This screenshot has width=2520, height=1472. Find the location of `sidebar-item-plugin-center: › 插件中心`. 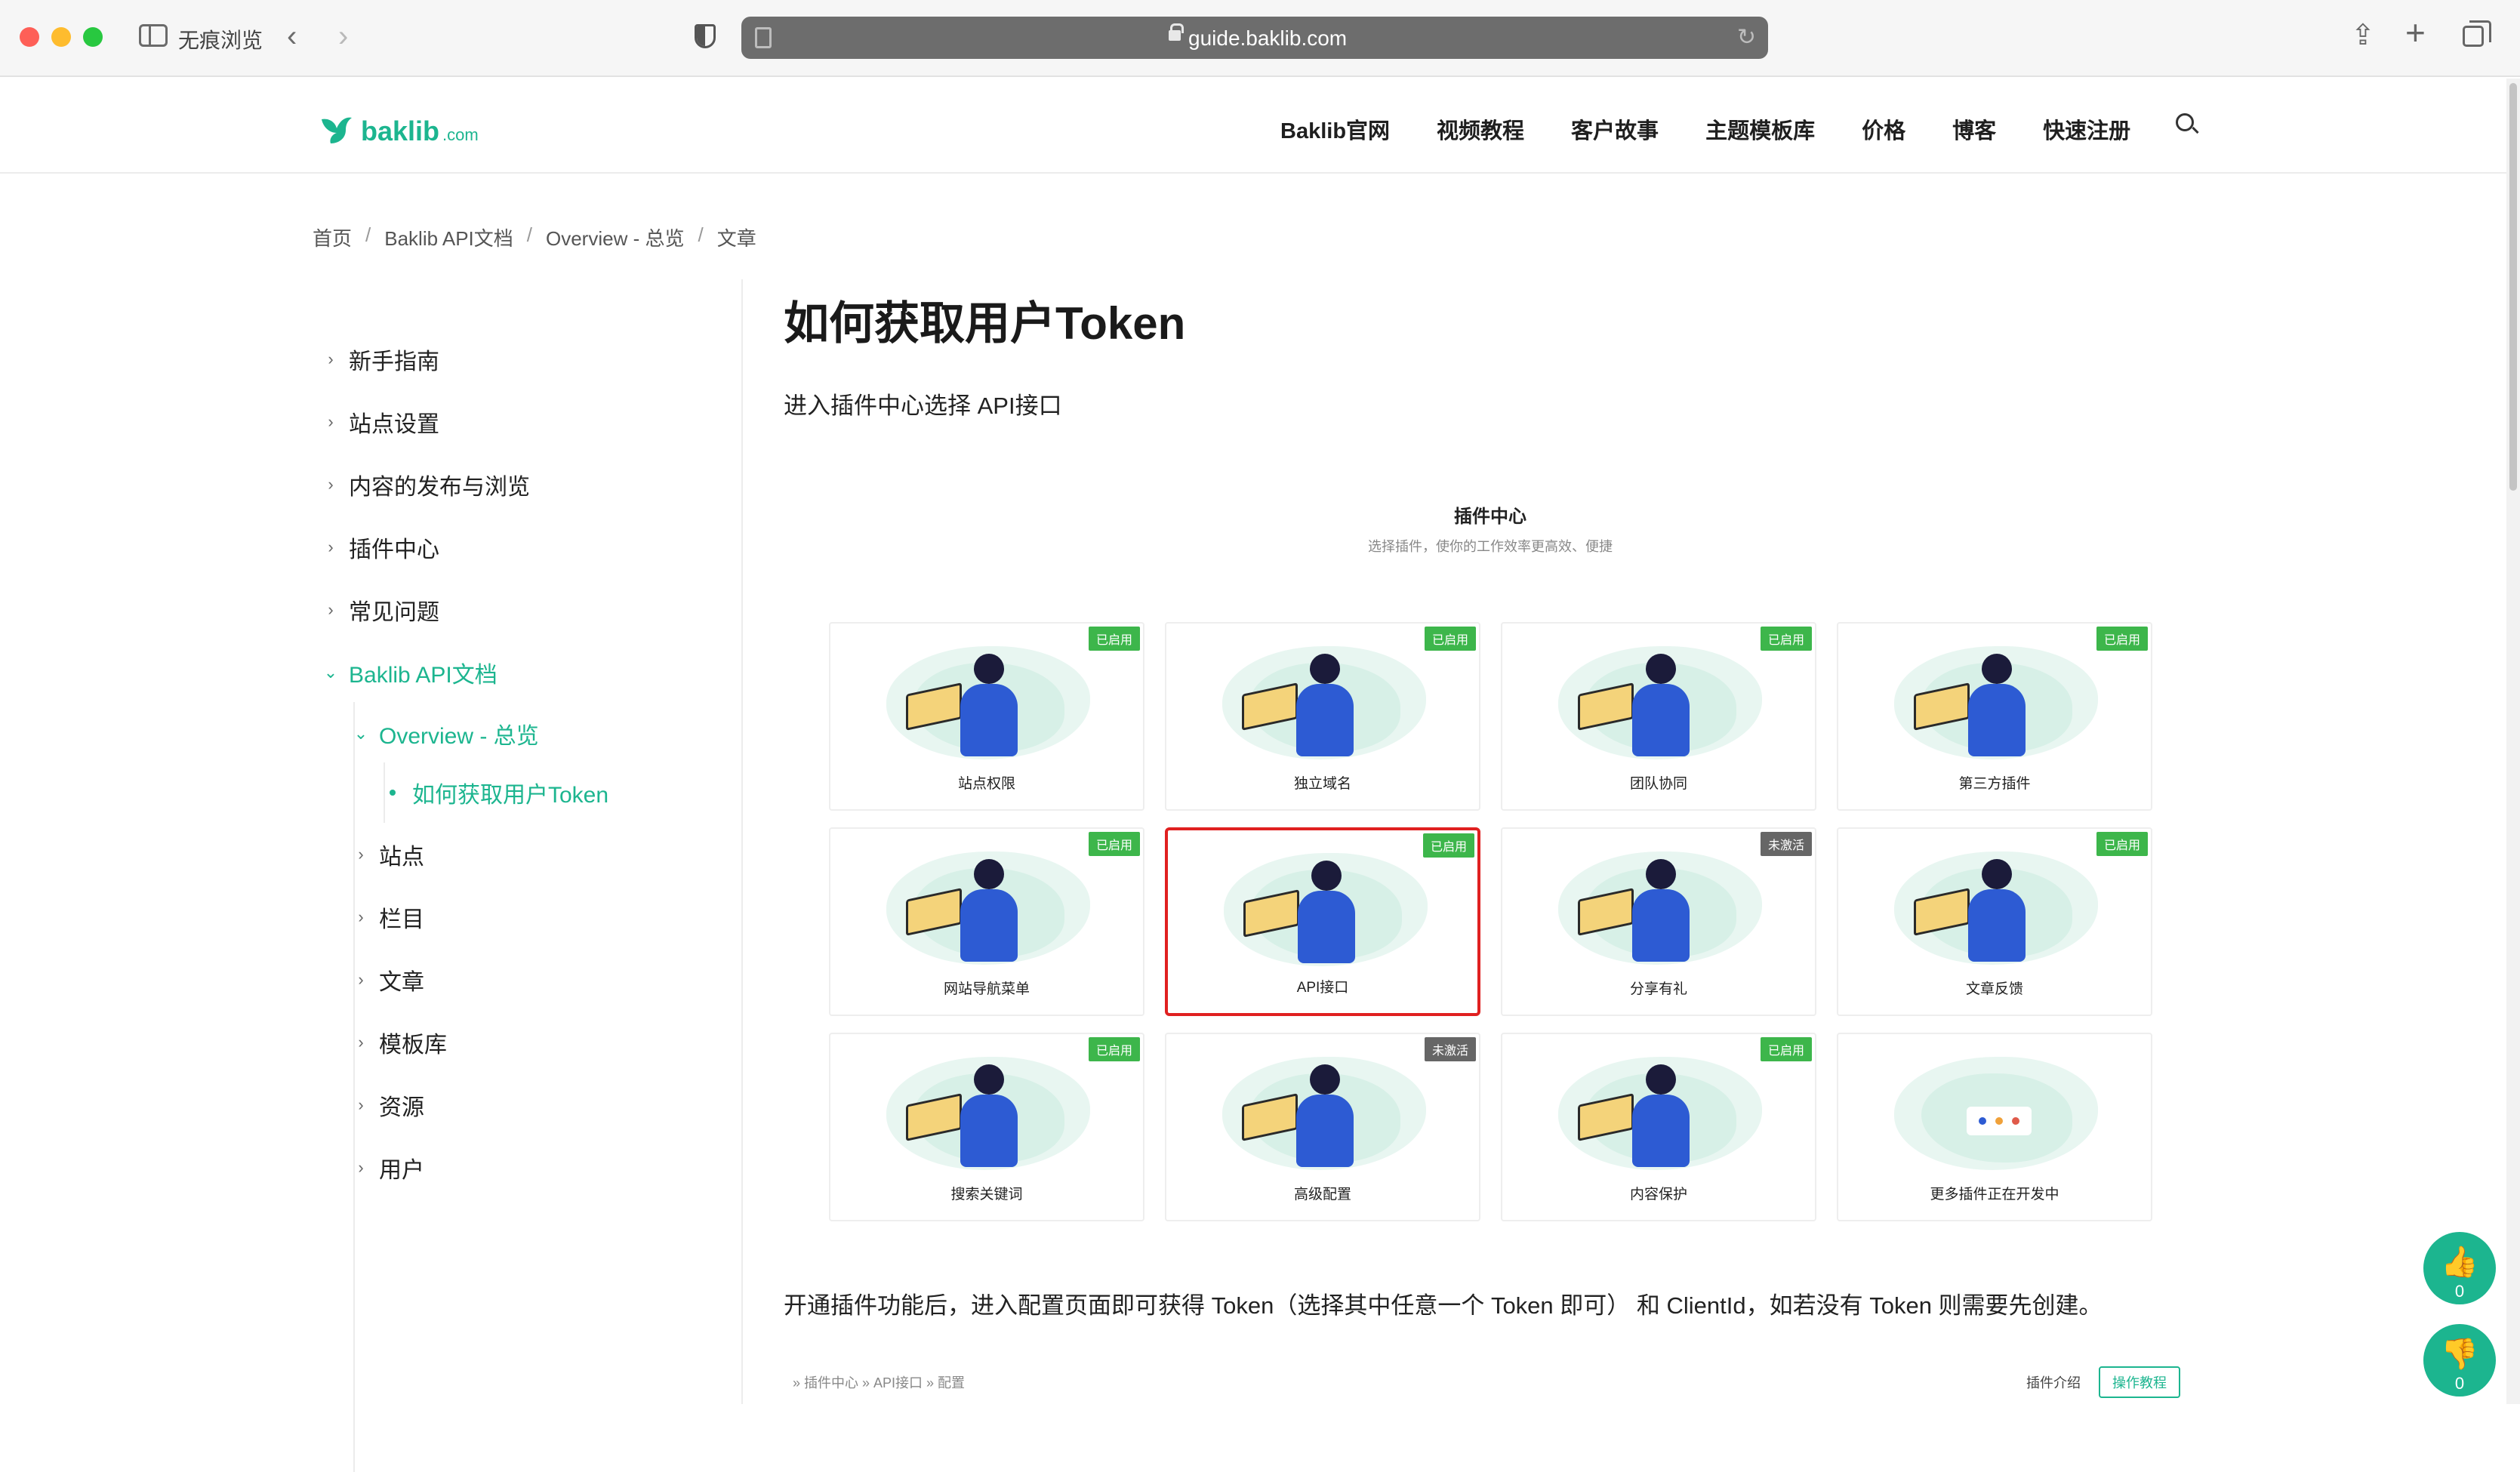

sidebar-item-plugin-center: › 插件中心 is located at coordinates (380, 547).